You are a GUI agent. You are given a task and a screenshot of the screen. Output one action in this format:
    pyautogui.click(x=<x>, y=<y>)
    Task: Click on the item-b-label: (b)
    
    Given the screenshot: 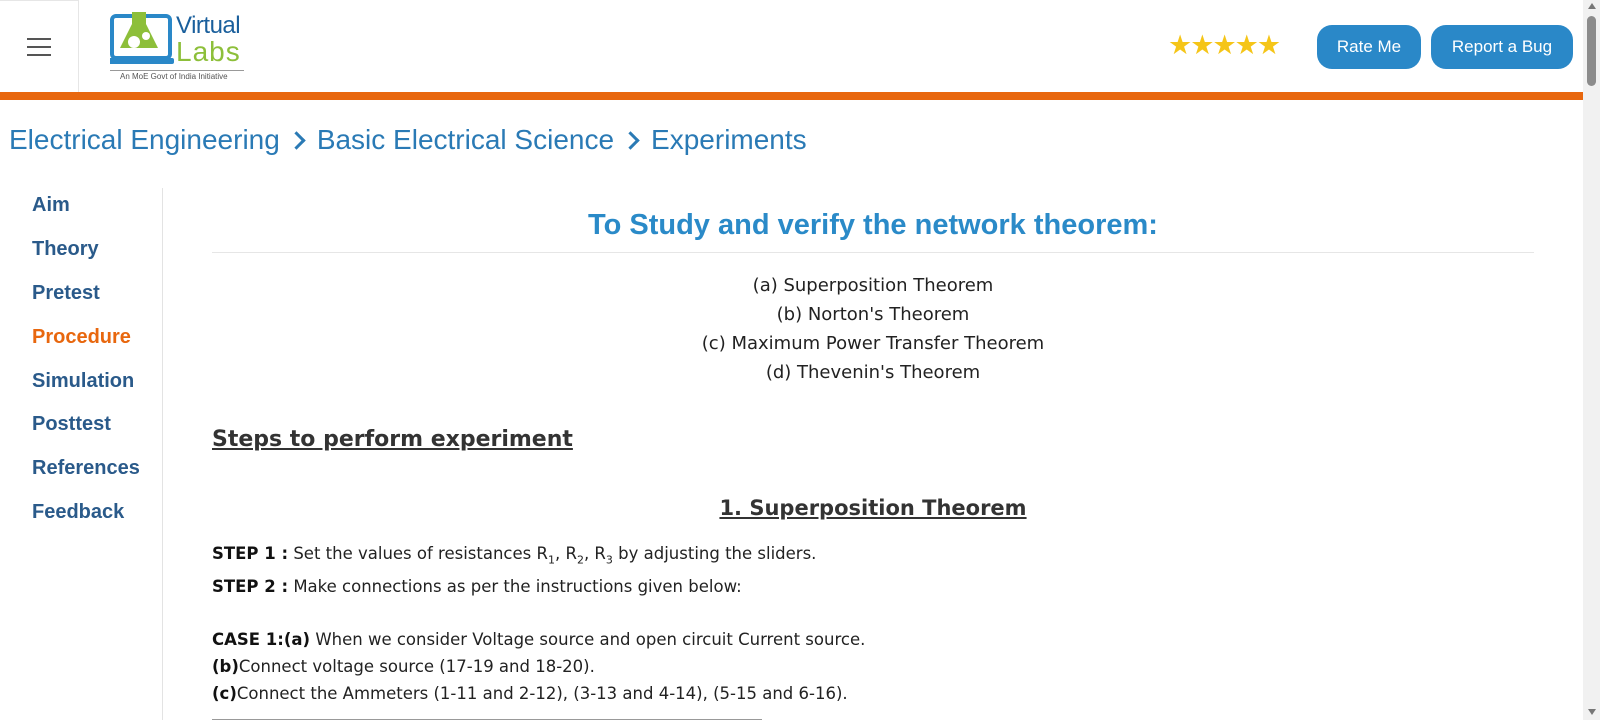 What is the action you would take?
    pyautogui.click(x=225, y=667)
    